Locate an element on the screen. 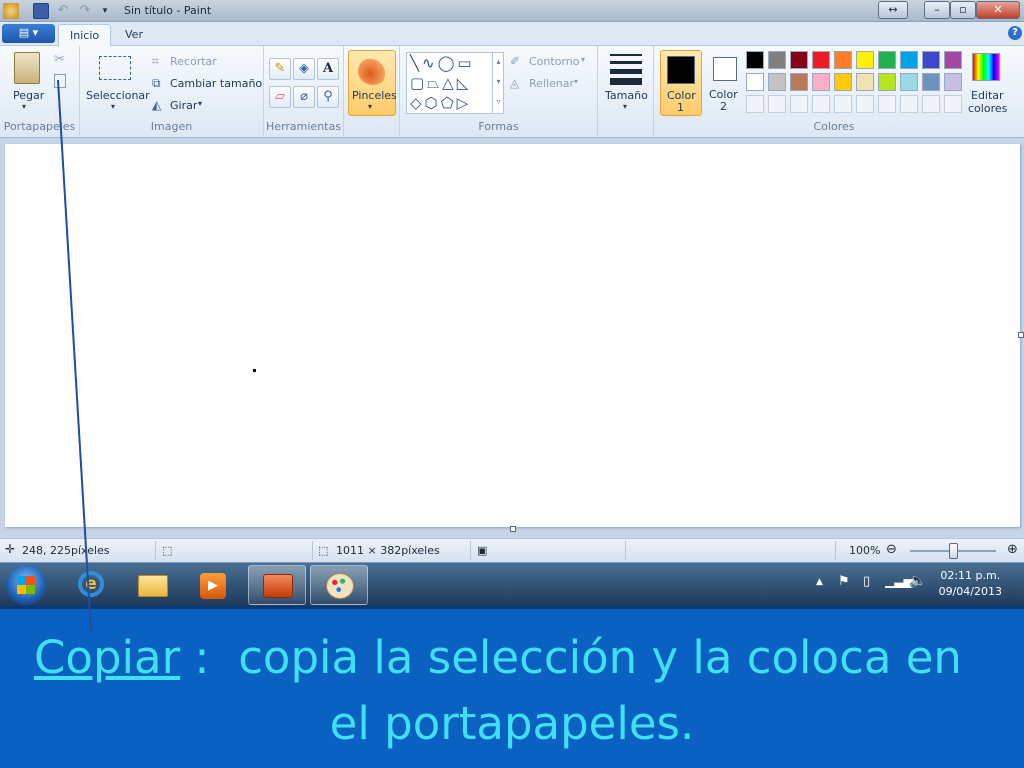  pointer-line is located at coordinates (74, 356).